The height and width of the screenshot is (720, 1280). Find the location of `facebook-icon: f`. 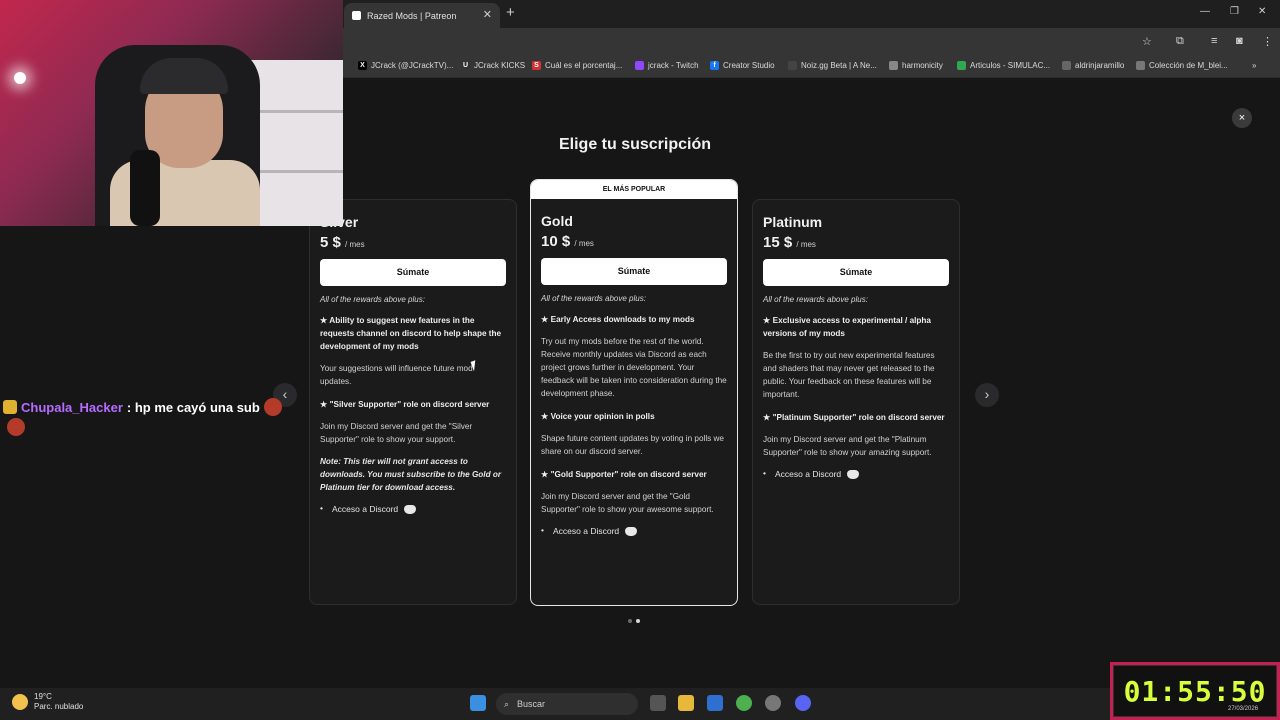

facebook-icon: f is located at coordinates (714, 65).